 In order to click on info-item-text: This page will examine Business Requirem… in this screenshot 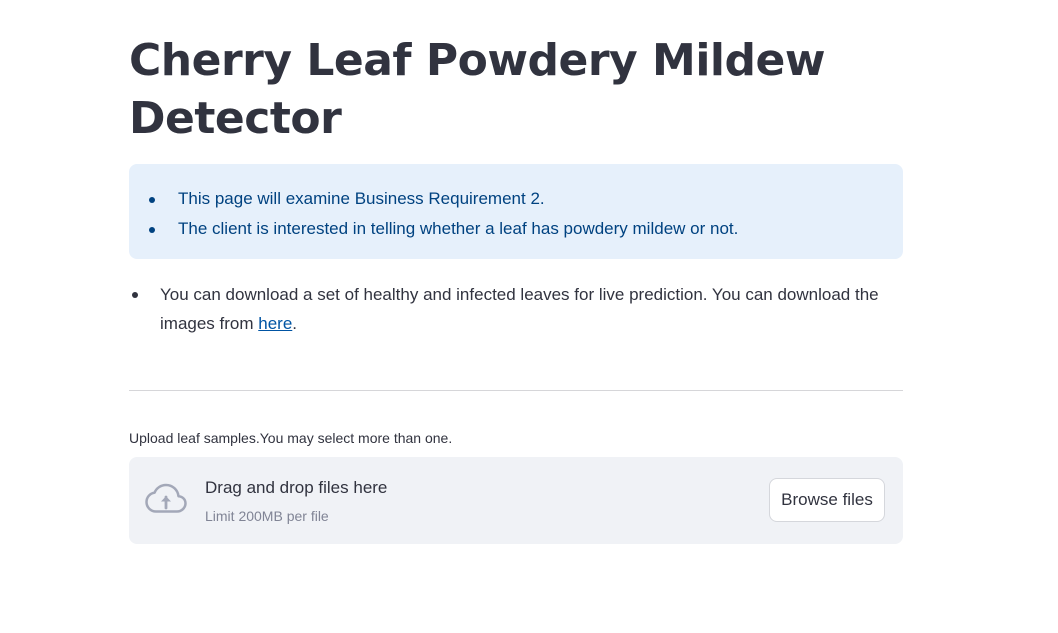, I will do `click(361, 198)`.